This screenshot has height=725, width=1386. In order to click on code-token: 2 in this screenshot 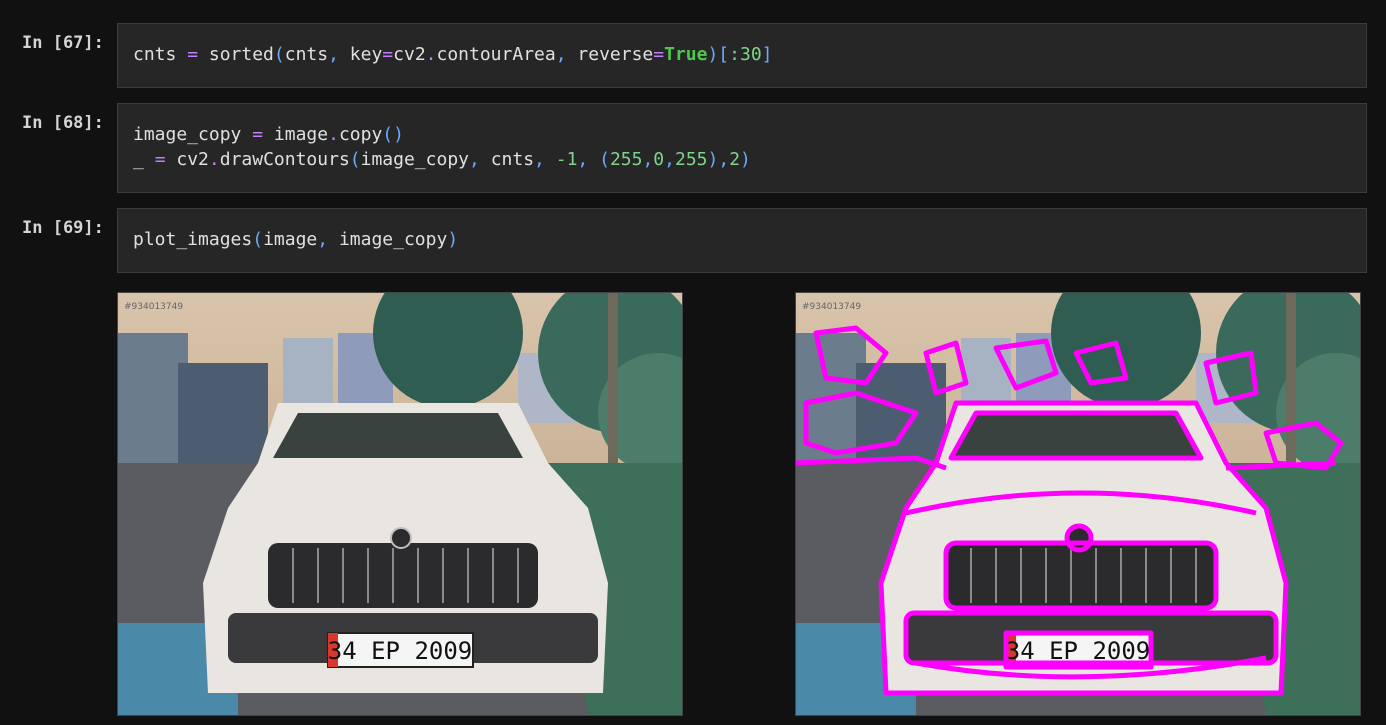, I will do `click(735, 159)`.